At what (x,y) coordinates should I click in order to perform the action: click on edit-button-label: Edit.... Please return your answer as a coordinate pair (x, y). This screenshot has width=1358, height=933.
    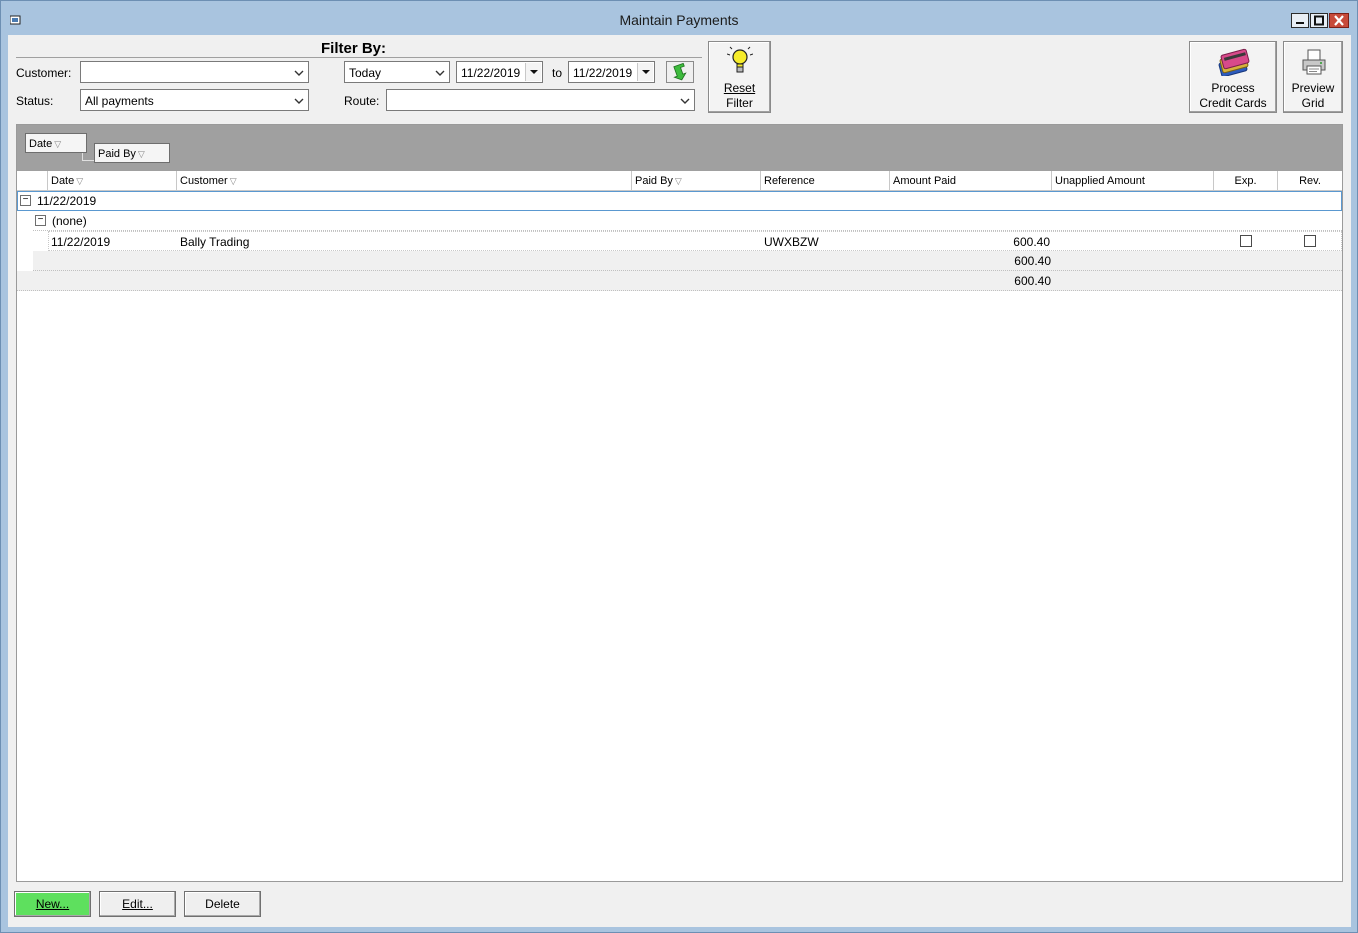
    Looking at the image, I should click on (137, 904).